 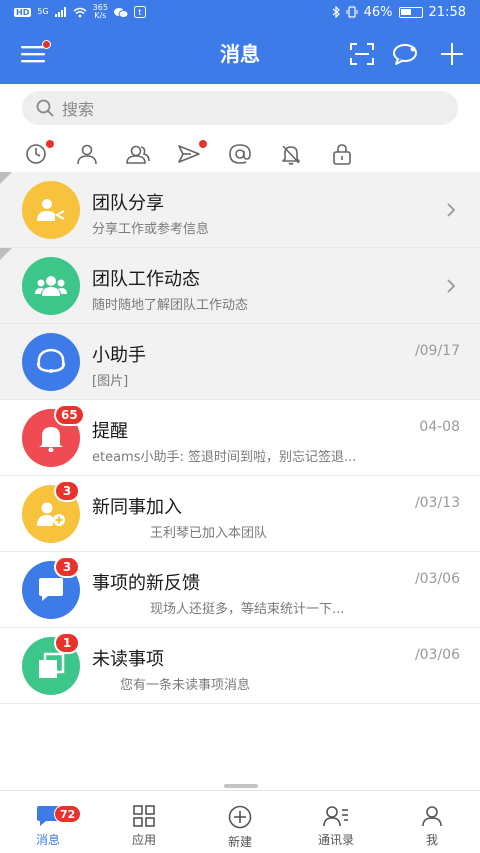 I want to click on unread-badge: 65, so click(x=69, y=415).